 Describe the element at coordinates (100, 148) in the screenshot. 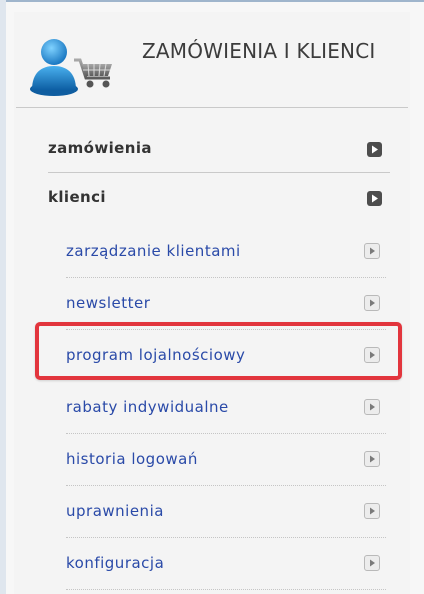

I see `section-label: zamówienia` at that location.